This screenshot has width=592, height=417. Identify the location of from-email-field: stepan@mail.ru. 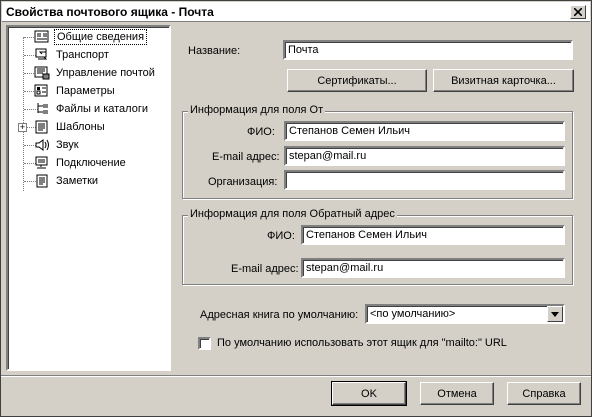
(424, 156).